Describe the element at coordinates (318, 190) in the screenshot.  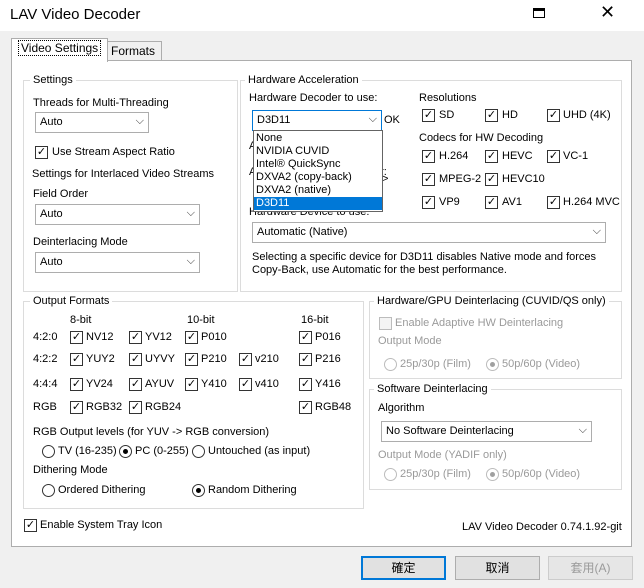
I see `dropdown-option-dxva2-native: DXVA2 (native)` at that location.